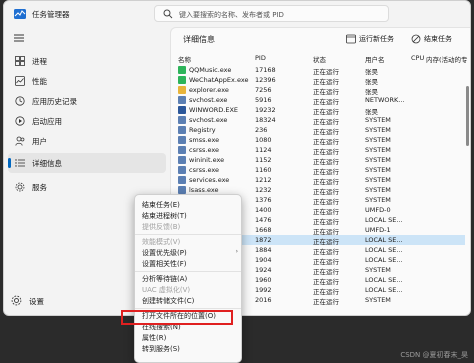 This screenshot has width=474, height=363. Describe the element at coordinates (265, 120) in the screenshot. I see `cell-pid: 18324` at that location.